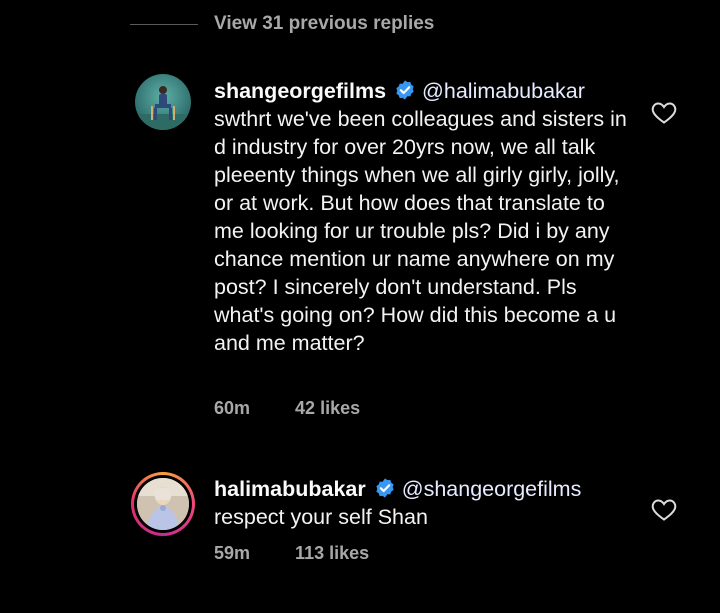 This screenshot has height=613, width=720. What do you see at coordinates (492, 489) in the screenshot?
I see `comment-mention: @shangeorgefilms` at bounding box center [492, 489].